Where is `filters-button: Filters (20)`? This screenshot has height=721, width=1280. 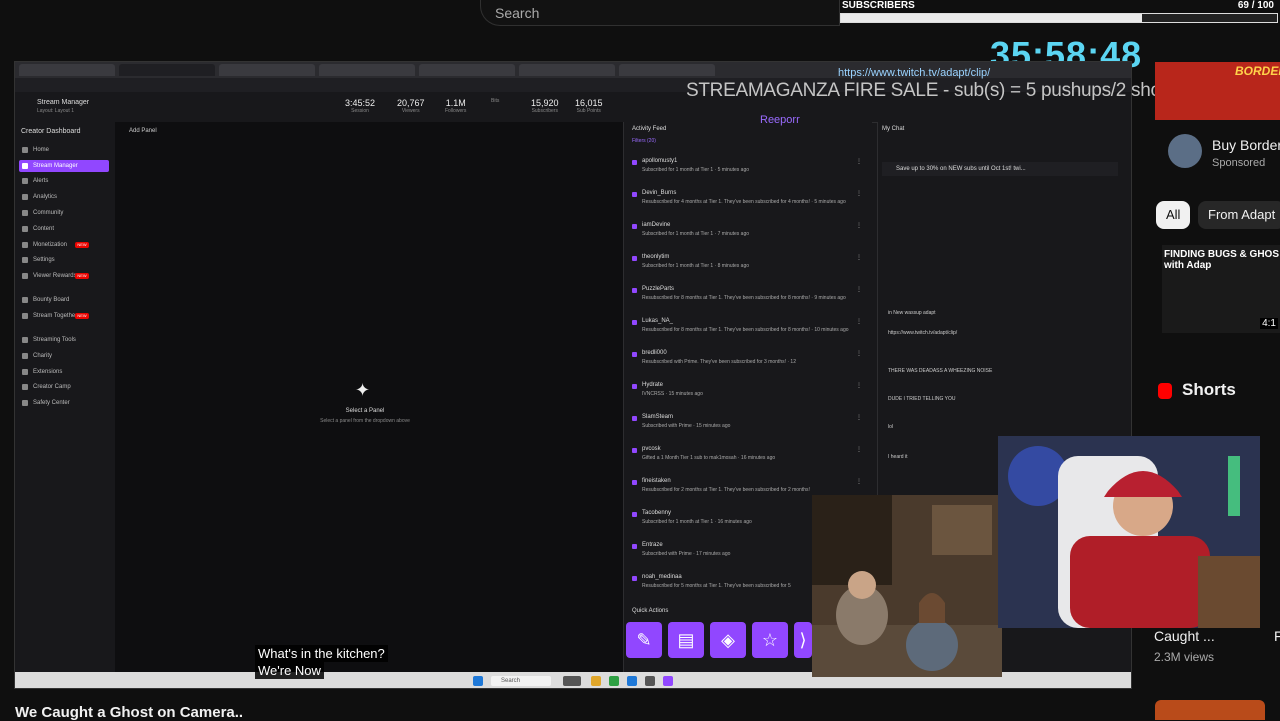
filters-button: Filters (20) is located at coordinates (644, 141).